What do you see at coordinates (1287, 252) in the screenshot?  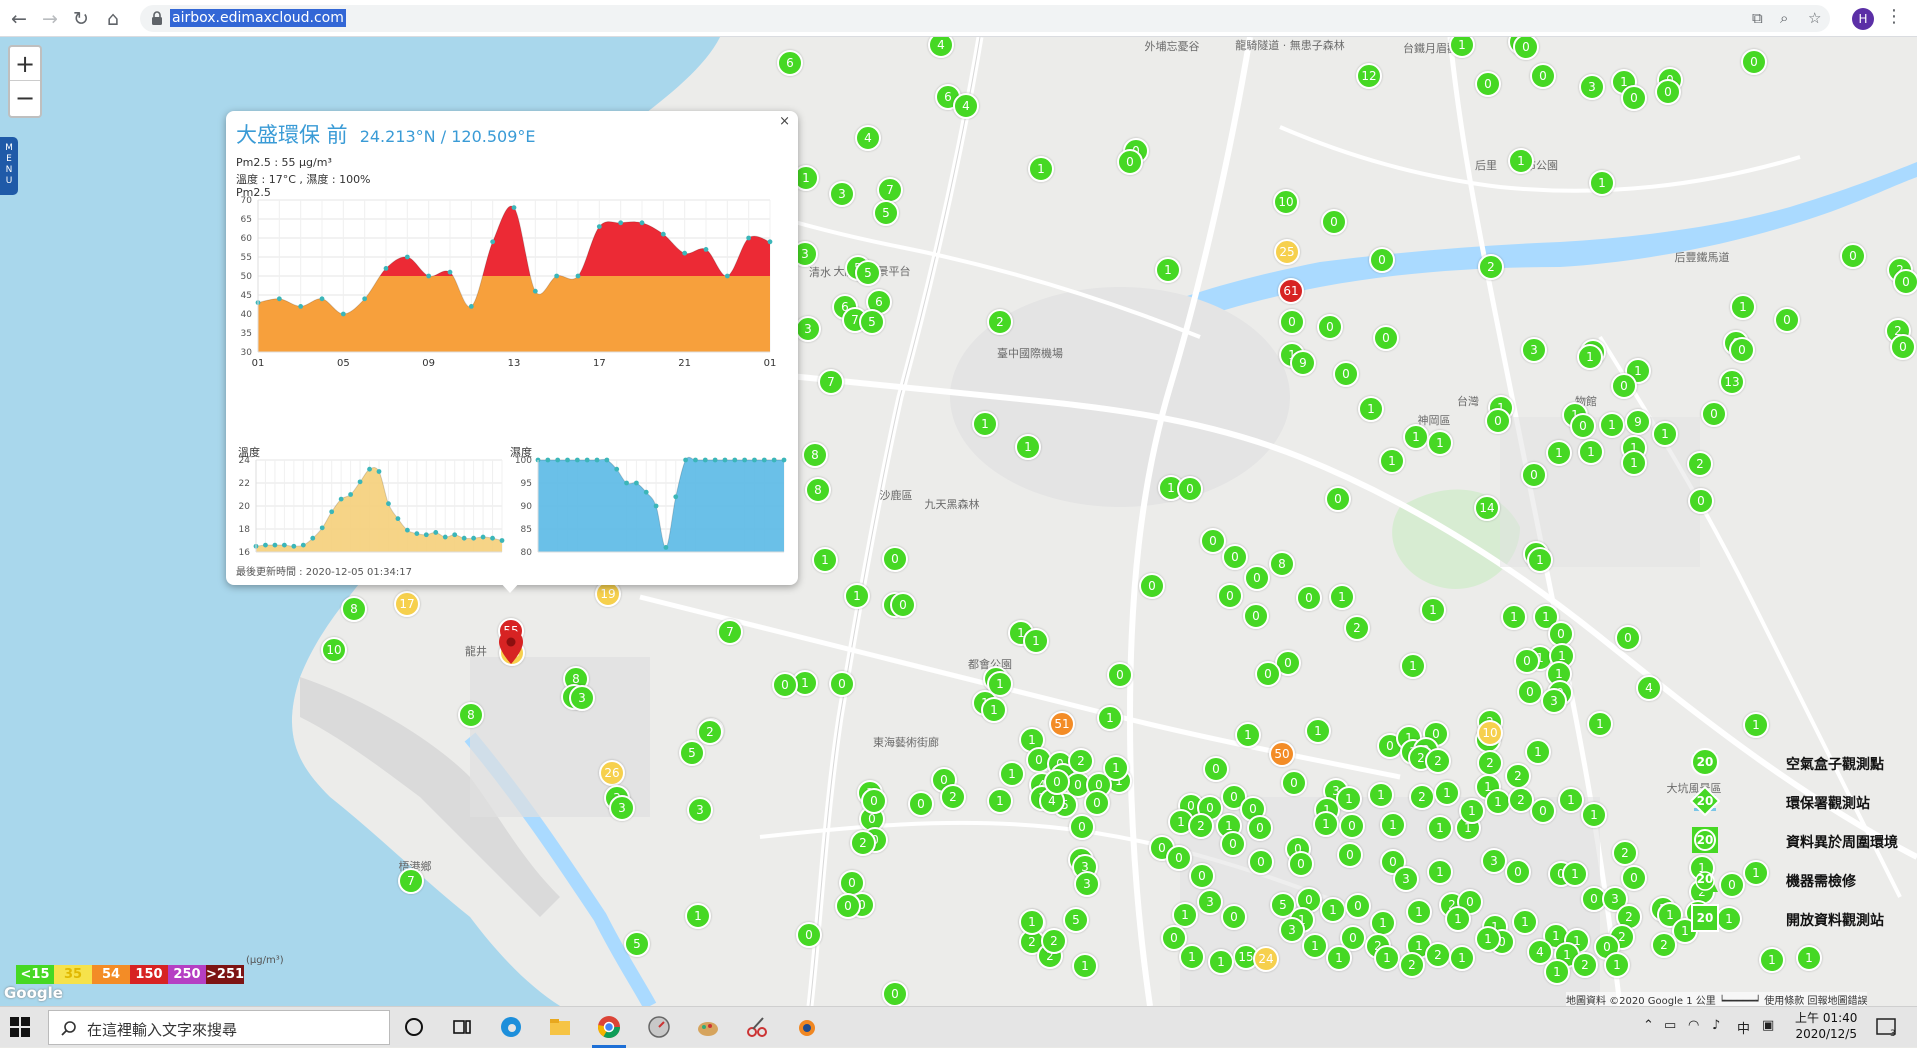 I see `station-marker: 25` at bounding box center [1287, 252].